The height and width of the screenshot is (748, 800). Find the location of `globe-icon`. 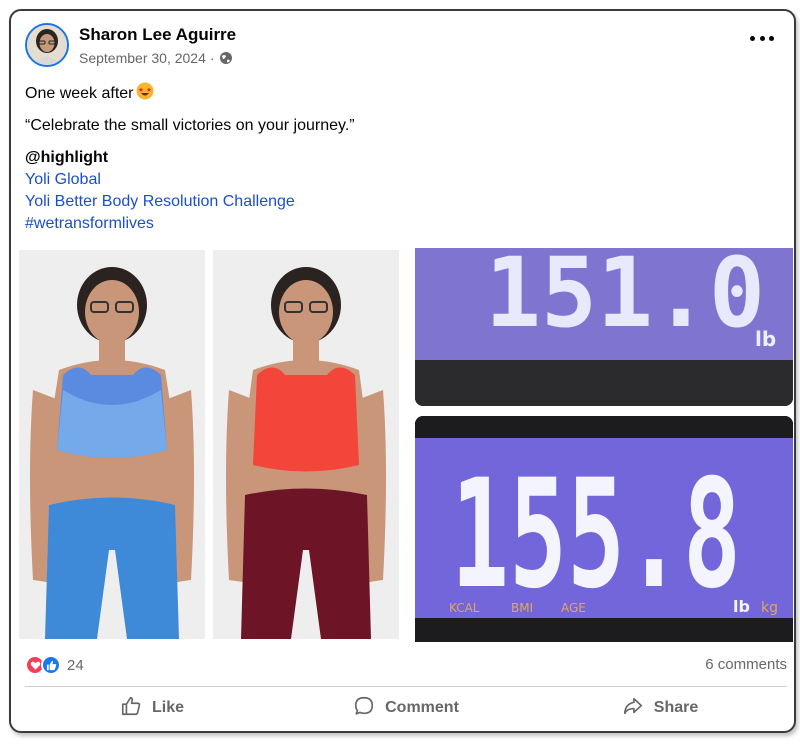

globe-icon is located at coordinates (226, 58).